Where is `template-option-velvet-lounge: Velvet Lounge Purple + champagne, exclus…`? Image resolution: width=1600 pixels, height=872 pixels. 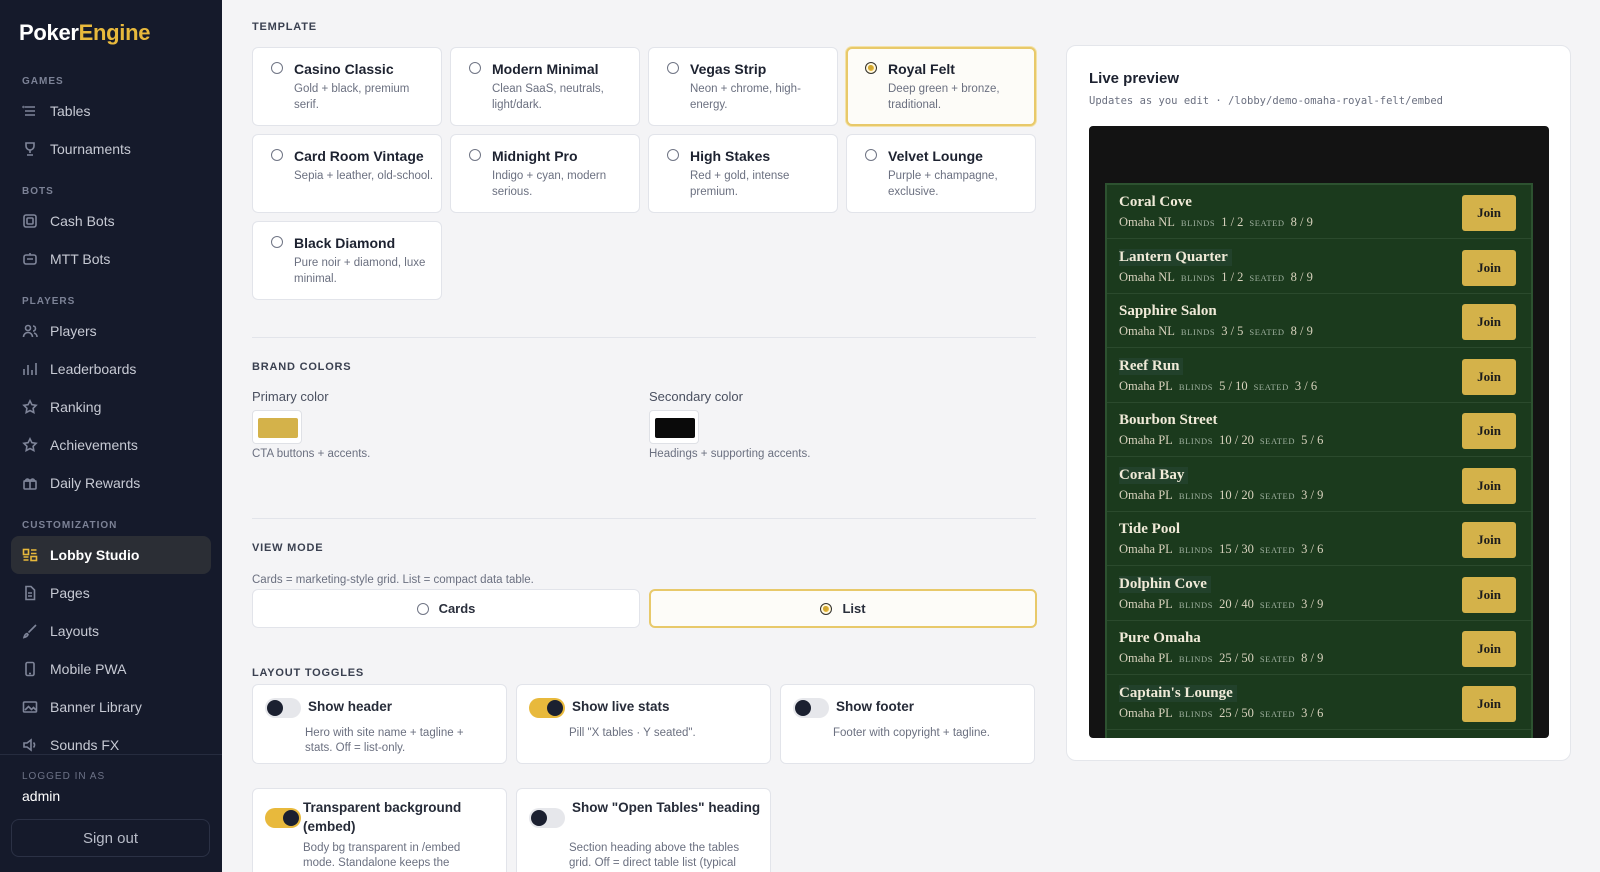 template-option-velvet-lounge: Velvet Lounge Purple + champagne, exclus… is located at coordinates (941, 173).